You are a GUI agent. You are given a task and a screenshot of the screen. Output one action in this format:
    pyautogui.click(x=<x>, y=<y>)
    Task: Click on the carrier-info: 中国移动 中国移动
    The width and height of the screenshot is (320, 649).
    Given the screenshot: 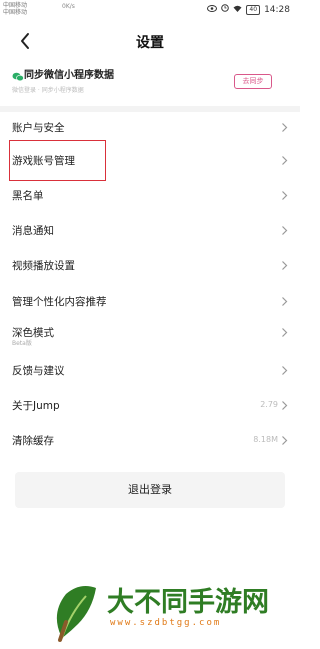 What is the action you would take?
    pyautogui.click(x=15, y=9)
    